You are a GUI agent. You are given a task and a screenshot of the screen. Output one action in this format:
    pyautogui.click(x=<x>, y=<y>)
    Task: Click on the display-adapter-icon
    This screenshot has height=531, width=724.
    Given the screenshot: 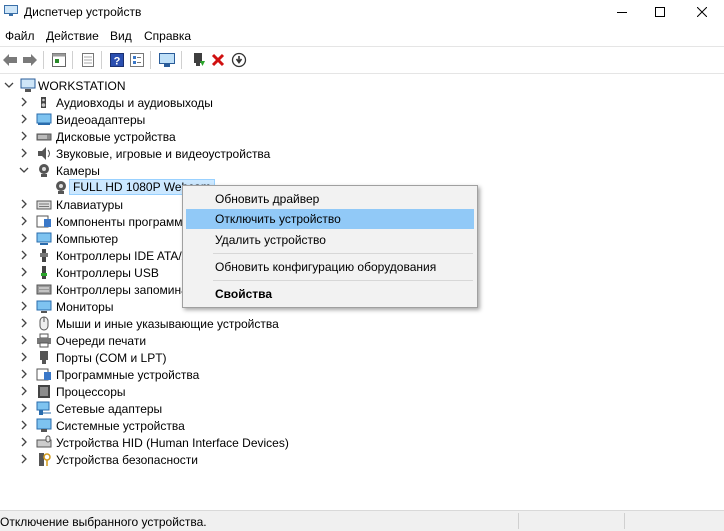 What is the action you would take?
    pyautogui.click(x=44, y=119)
    